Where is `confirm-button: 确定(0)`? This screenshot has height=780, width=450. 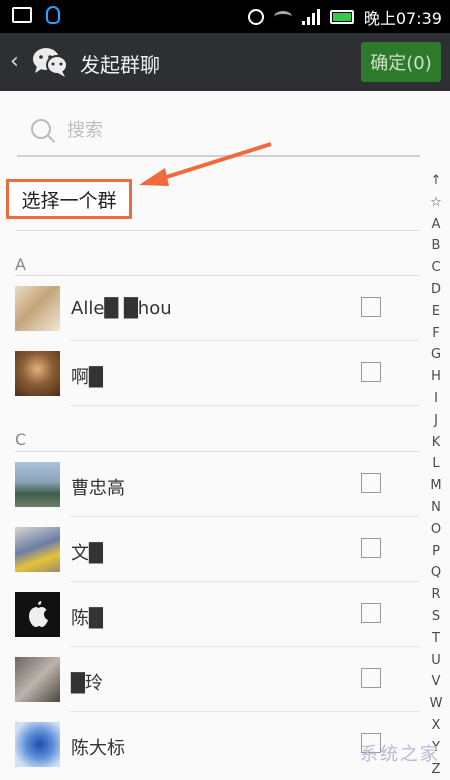
confirm-button: 确定(0) is located at coordinates (401, 62).